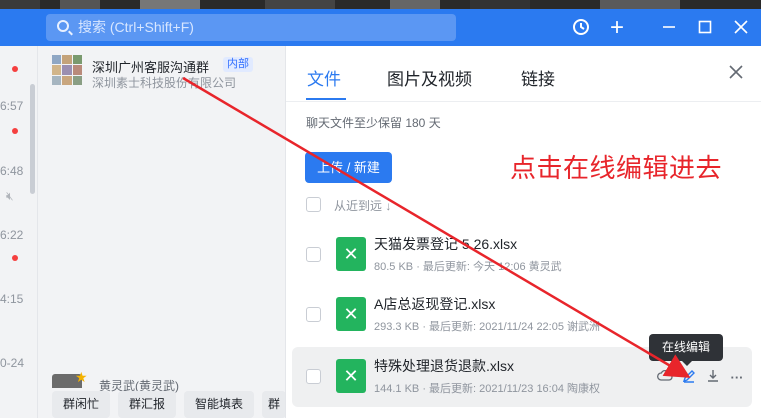 This screenshot has width=761, height=418. I want to click on divider, so click(523, 101).